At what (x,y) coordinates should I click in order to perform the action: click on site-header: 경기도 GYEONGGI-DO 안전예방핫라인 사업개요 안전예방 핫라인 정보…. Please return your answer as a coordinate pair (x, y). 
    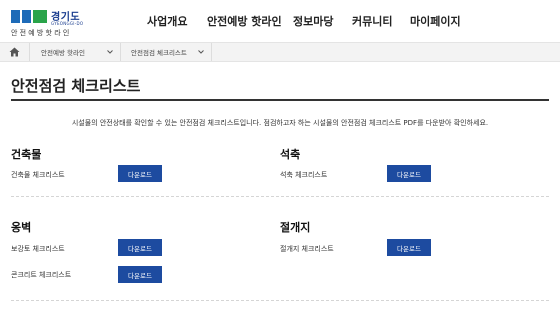
    Looking at the image, I should click on (280, 21).